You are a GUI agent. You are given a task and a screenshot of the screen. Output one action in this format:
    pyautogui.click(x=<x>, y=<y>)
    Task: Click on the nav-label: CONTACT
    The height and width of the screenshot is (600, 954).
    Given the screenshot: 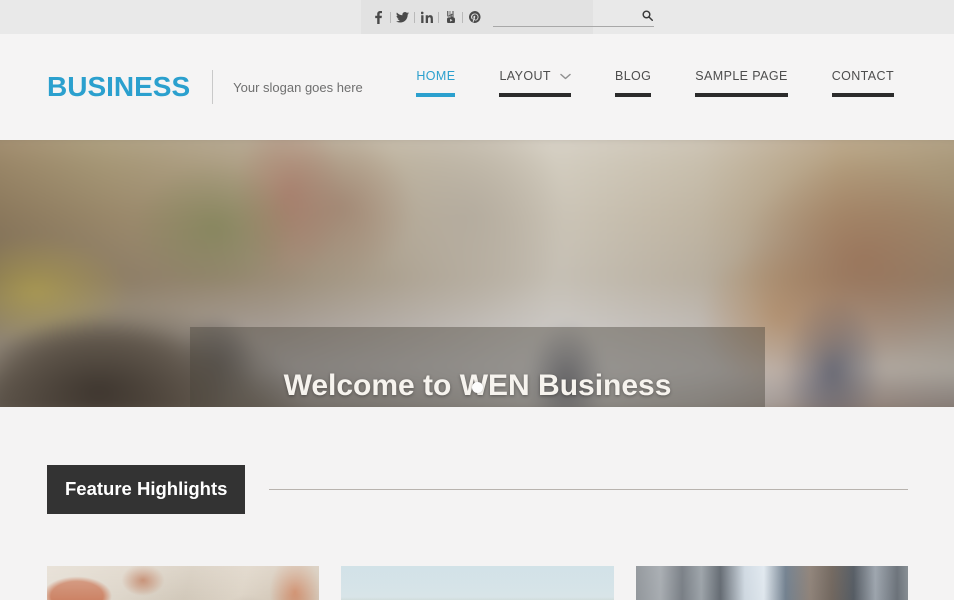 What is the action you would take?
    pyautogui.click(x=862, y=75)
    